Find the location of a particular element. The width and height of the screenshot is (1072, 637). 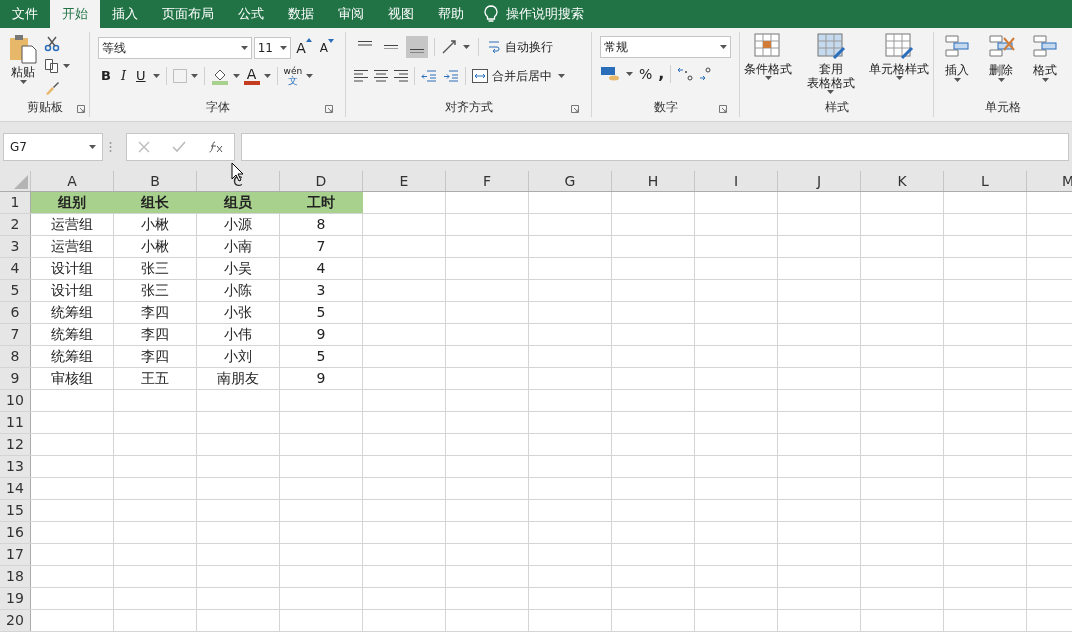

column-header: B is located at coordinates (155, 181).